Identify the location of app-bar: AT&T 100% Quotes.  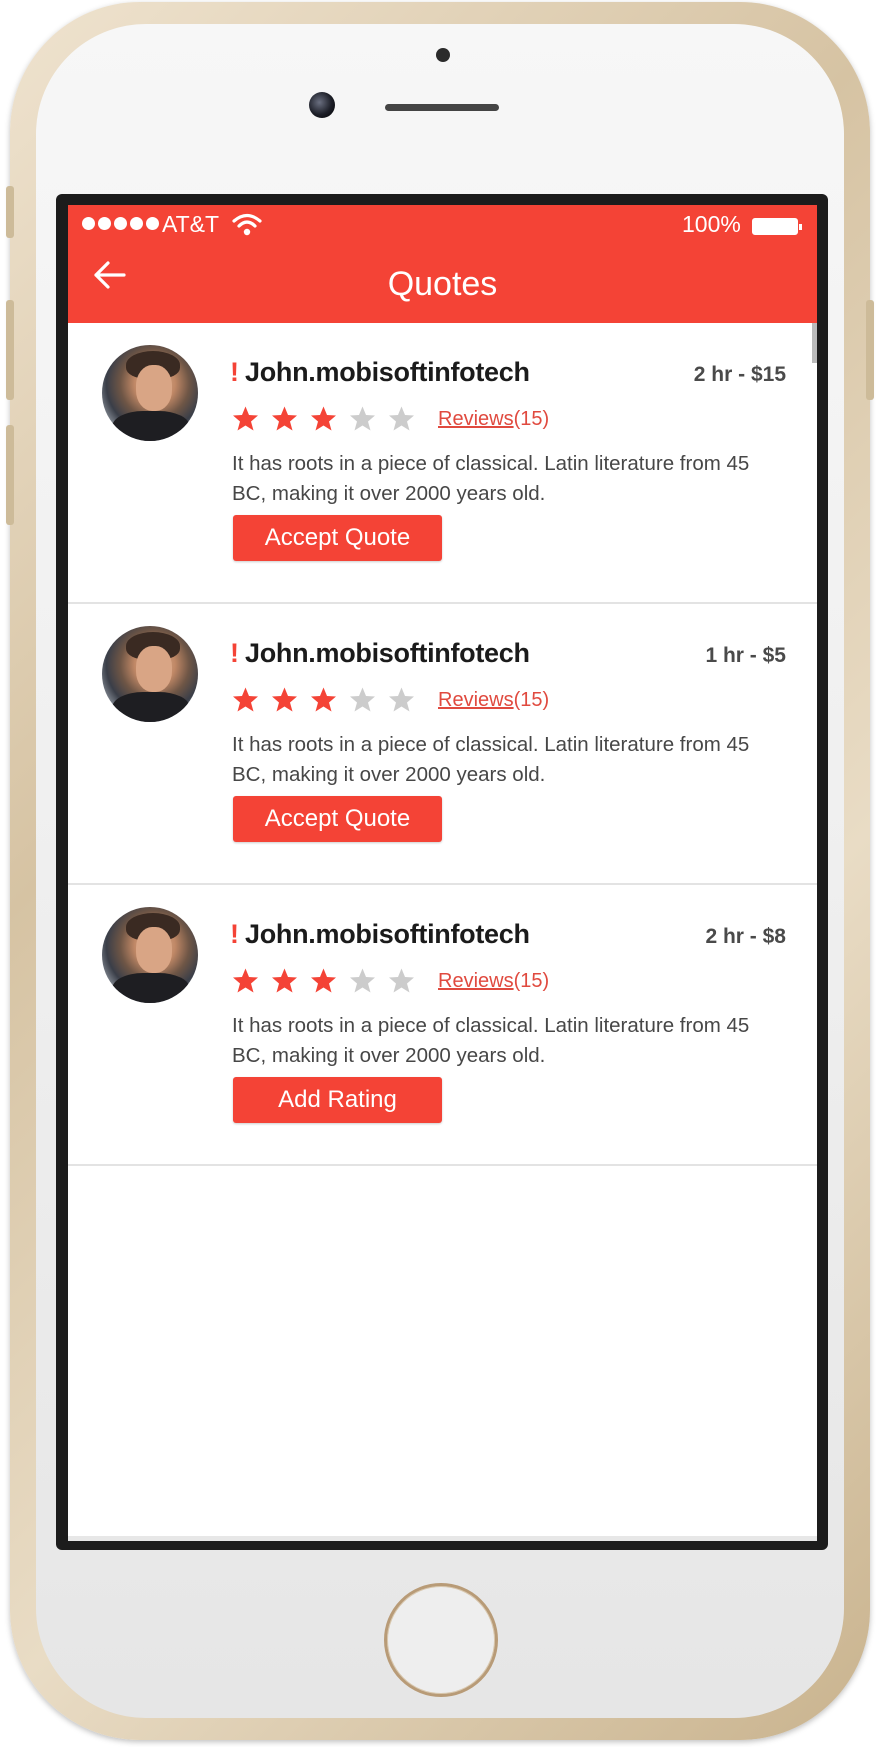
(442, 264).